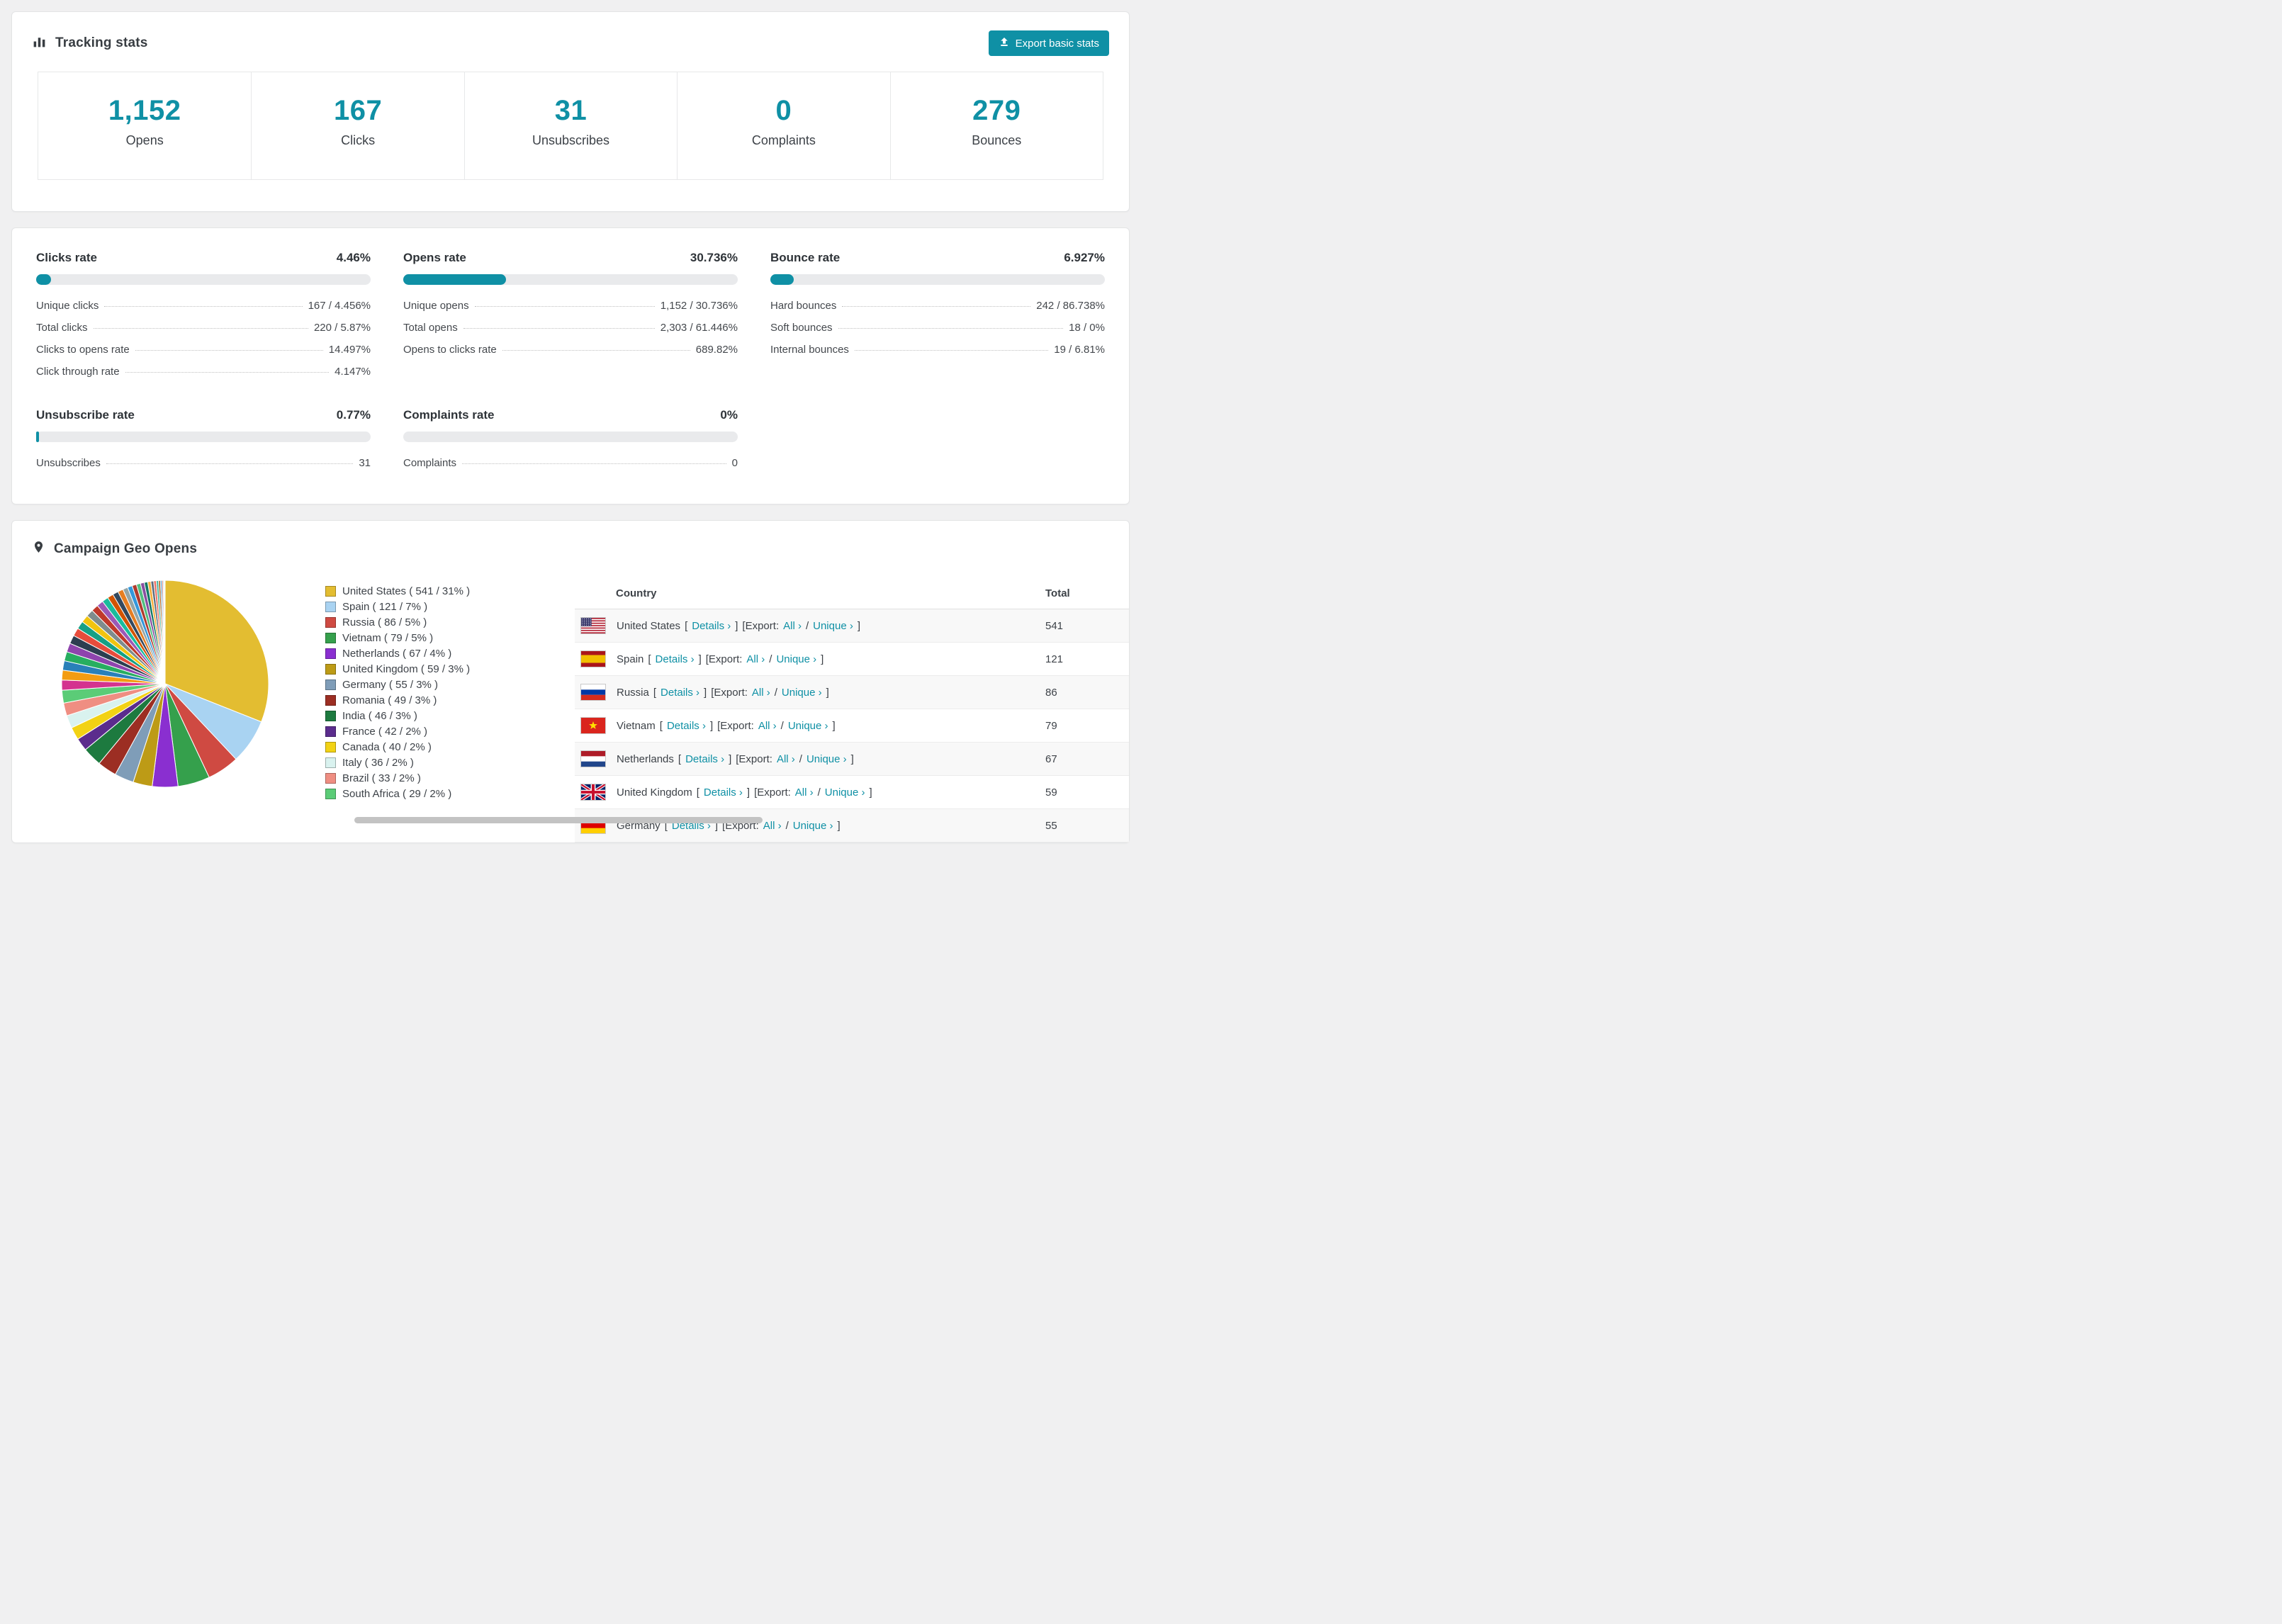  I want to click on rate-row: Unique clicks 167 / 4.456%, so click(203, 306).